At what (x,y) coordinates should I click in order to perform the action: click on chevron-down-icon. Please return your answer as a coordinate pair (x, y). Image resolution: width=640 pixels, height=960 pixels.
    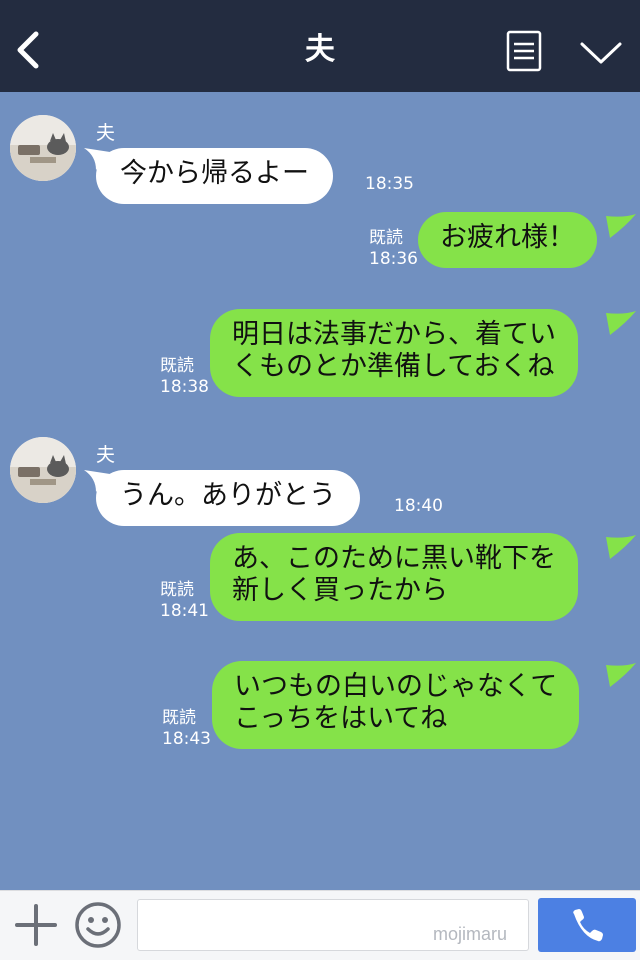
    Looking at the image, I should click on (601, 53).